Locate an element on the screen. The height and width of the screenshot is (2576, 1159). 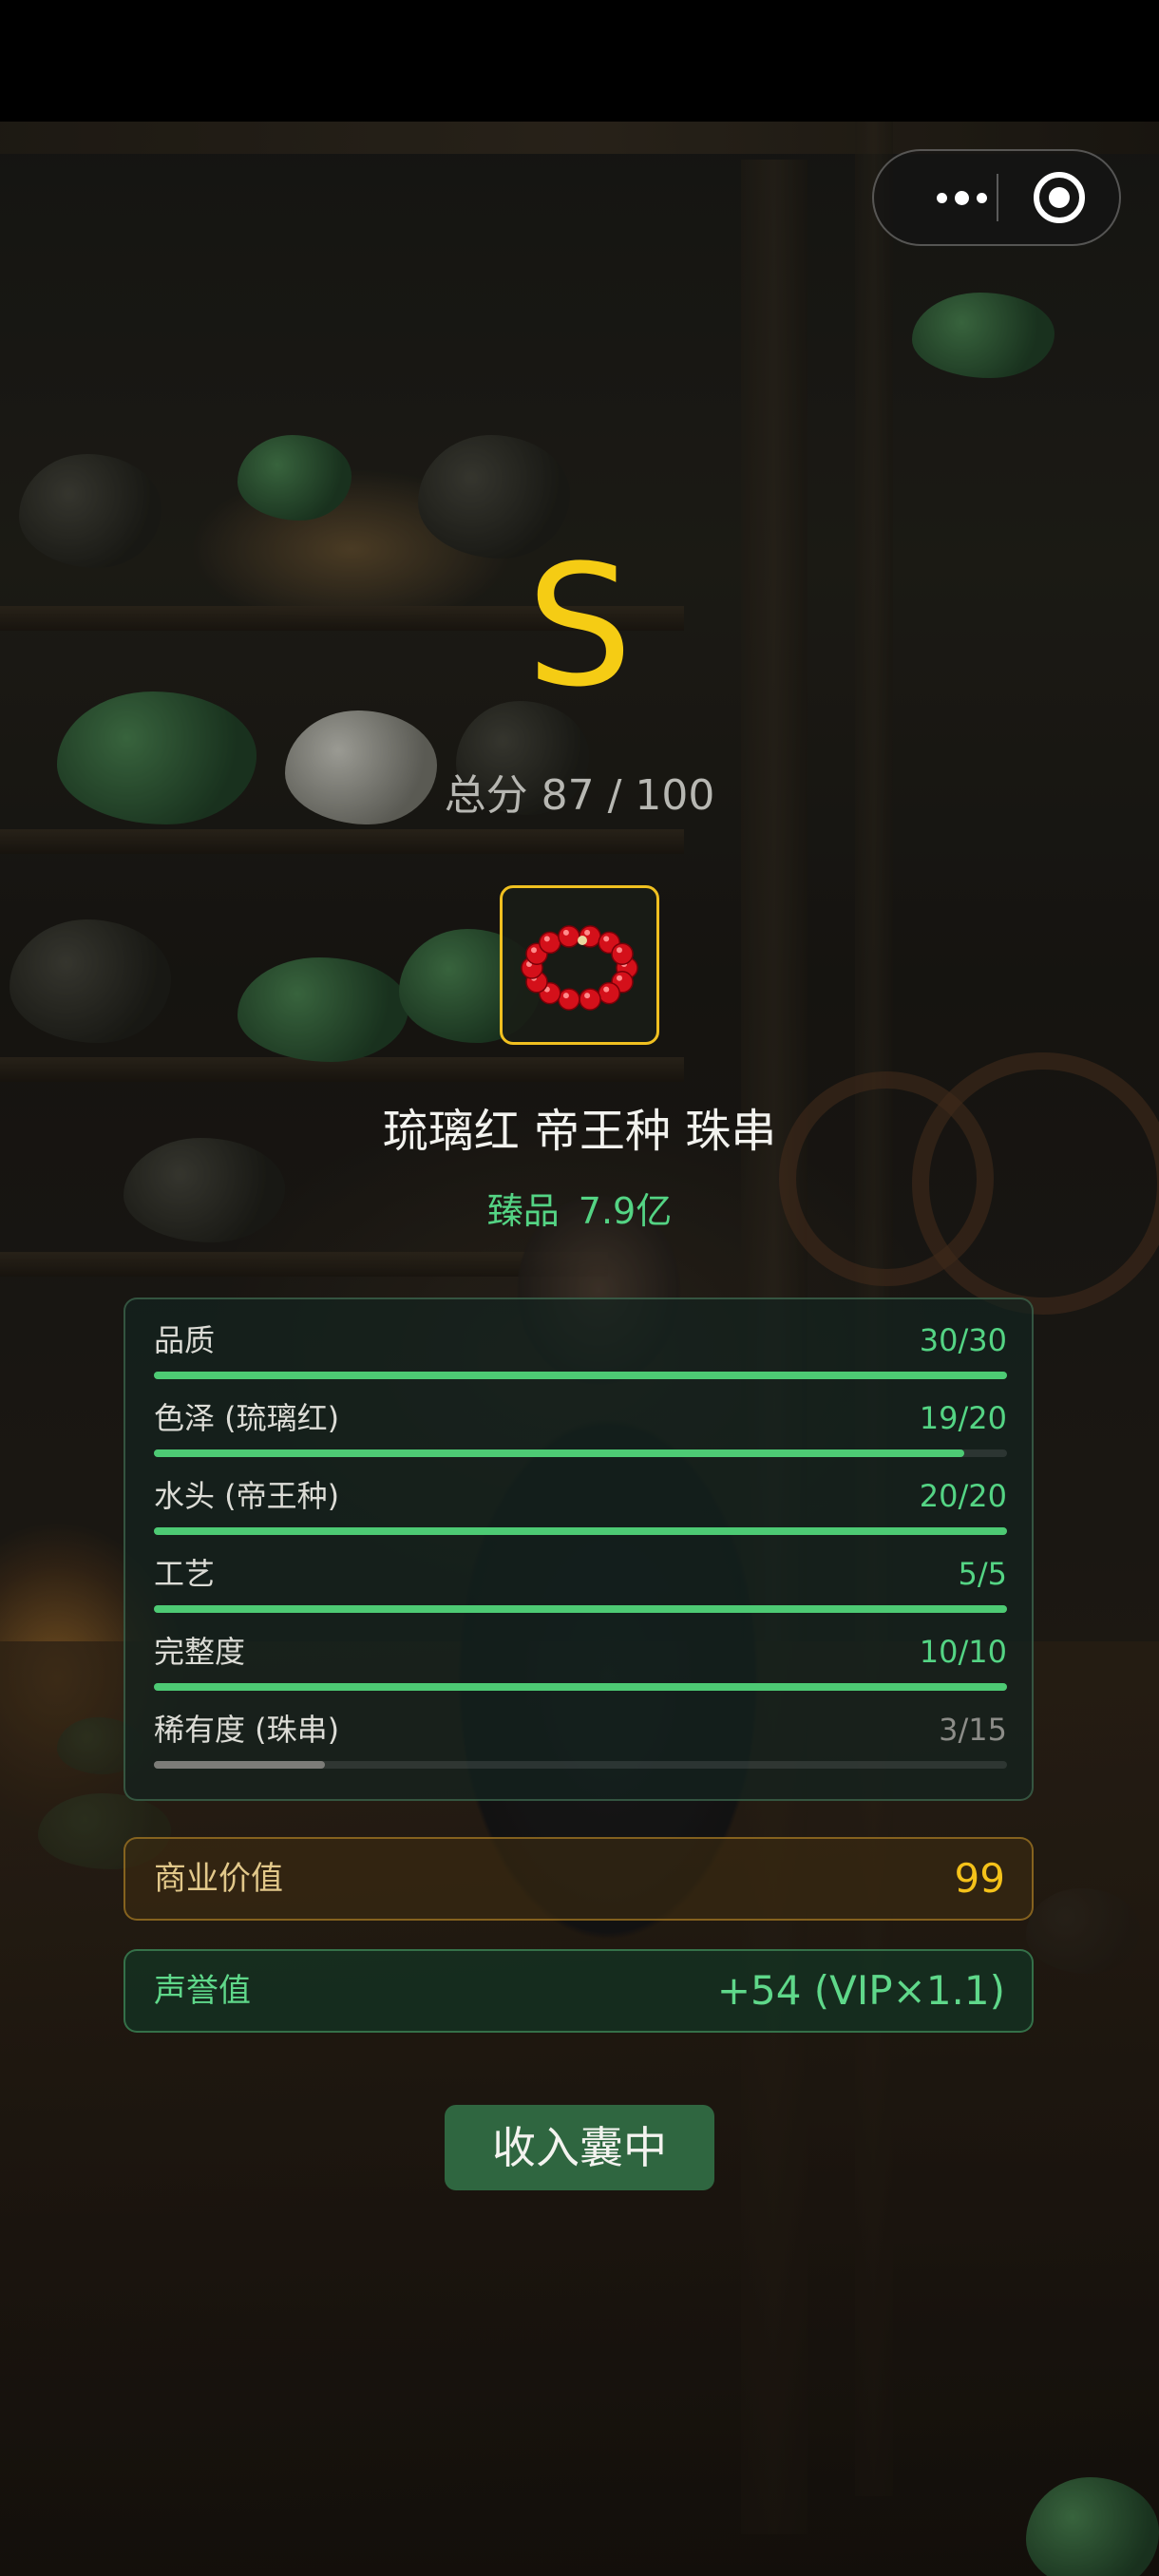
stat-row: 水头 (帝王种) 20/20 is located at coordinates (580, 1511).